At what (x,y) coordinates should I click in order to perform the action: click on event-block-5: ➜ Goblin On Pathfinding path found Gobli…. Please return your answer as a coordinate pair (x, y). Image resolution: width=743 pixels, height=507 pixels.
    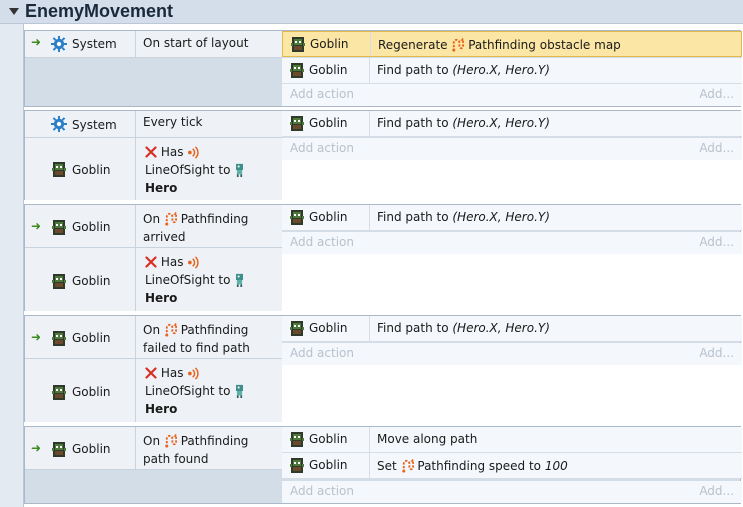
    Looking at the image, I should click on (383, 465).